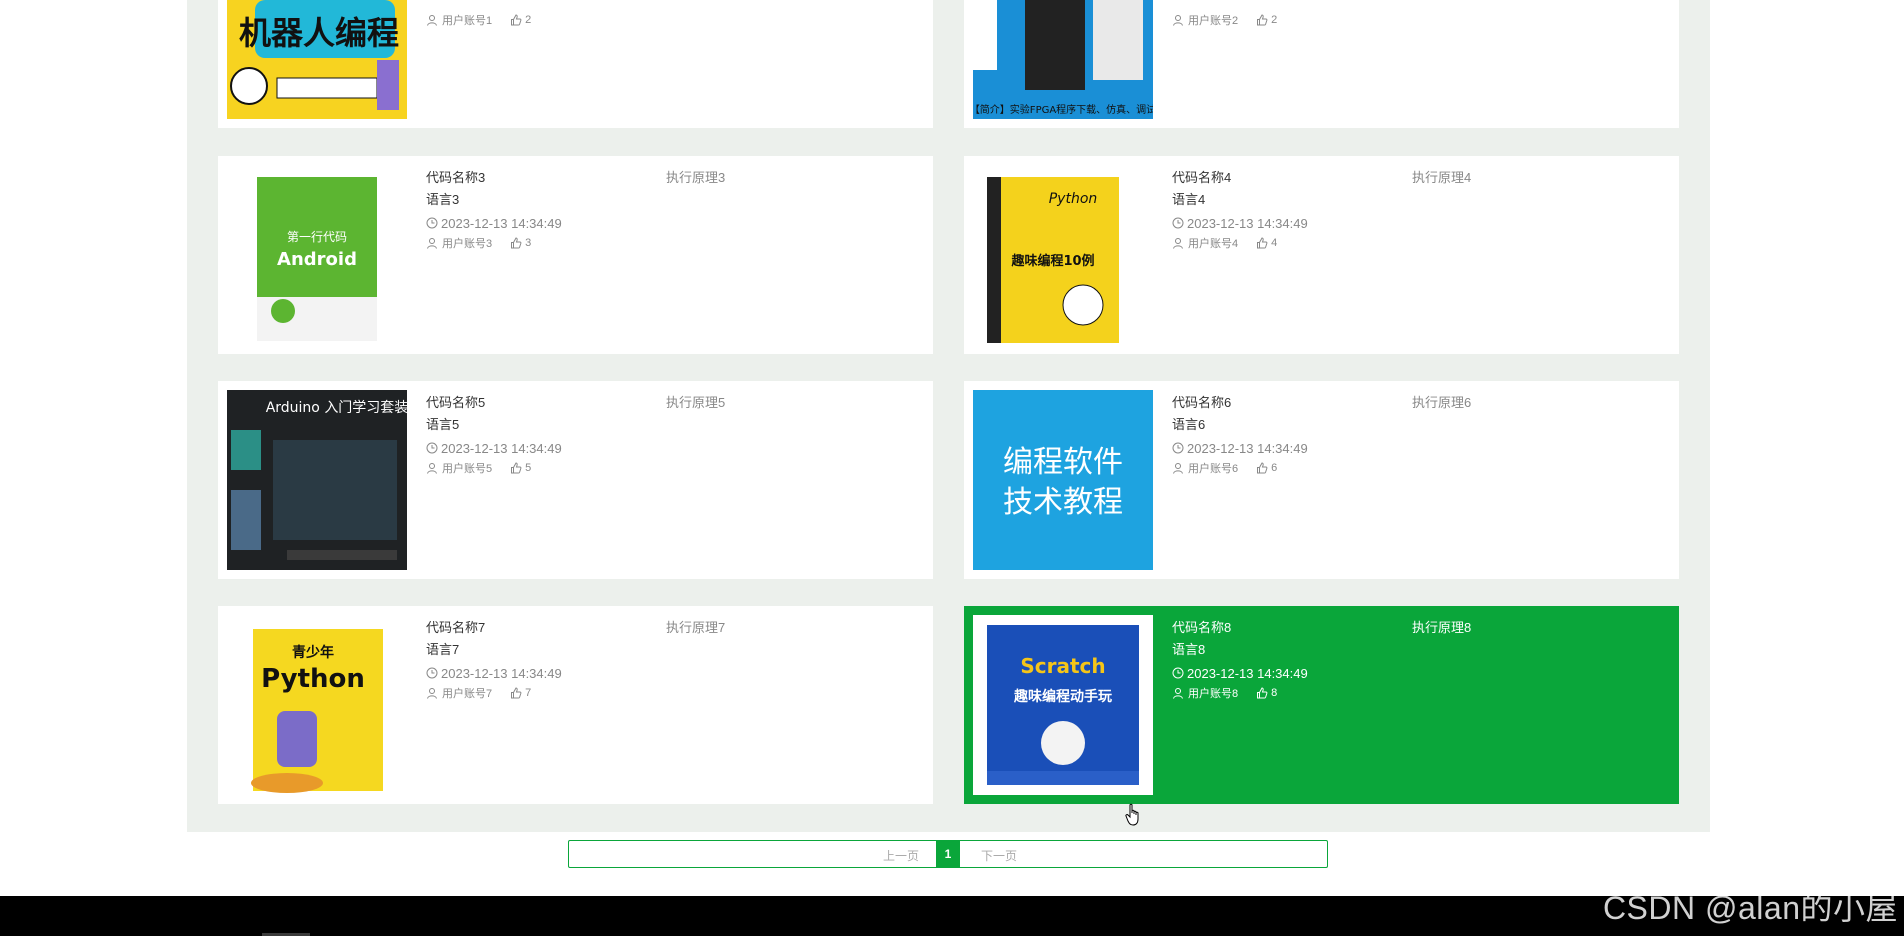 Image resolution: width=1904 pixels, height=936 pixels. What do you see at coordinates (1321, 64) in the screenshot?
I see `list-item: 【简介】实验FPGA程序下载、仿真、调试 用户账号2 2` at bounding box center [1321, 64].